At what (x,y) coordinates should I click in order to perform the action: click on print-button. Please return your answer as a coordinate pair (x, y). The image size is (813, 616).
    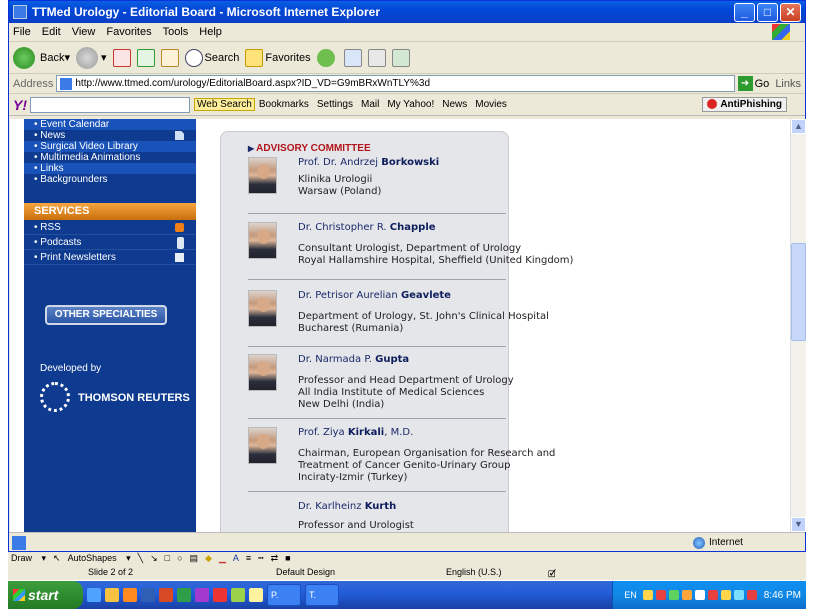
    Looking at the image, I should click on (376, 57).